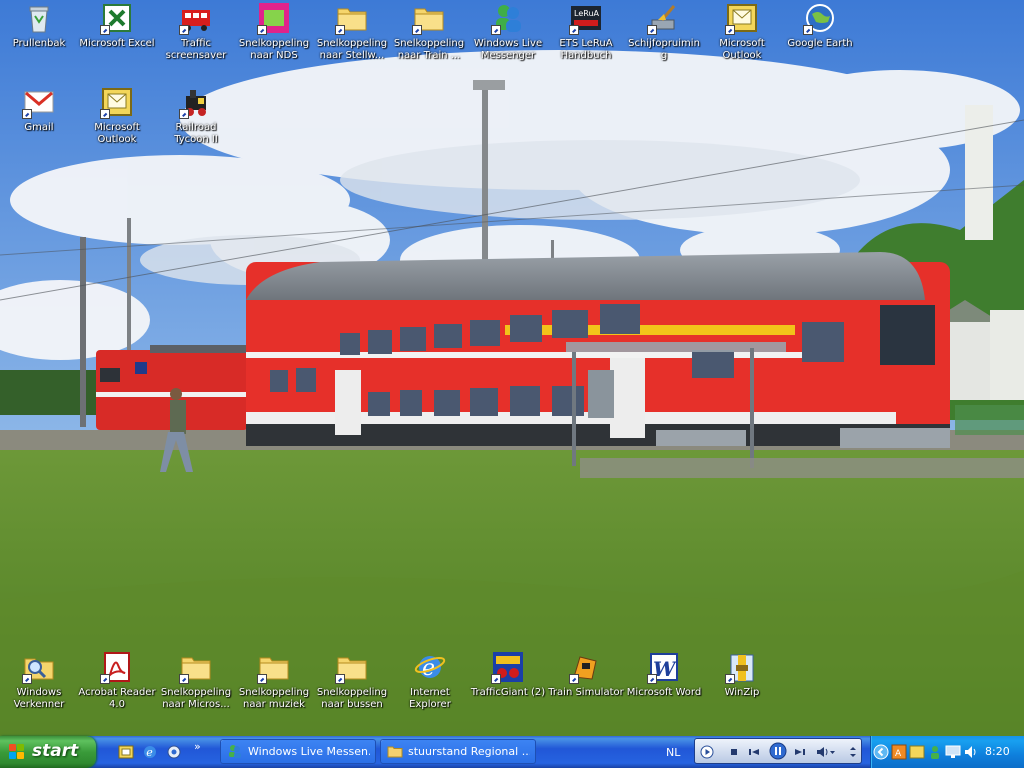  I want to click on desktop-icon: Acrobat Reader 4.0, so click(117, 680).